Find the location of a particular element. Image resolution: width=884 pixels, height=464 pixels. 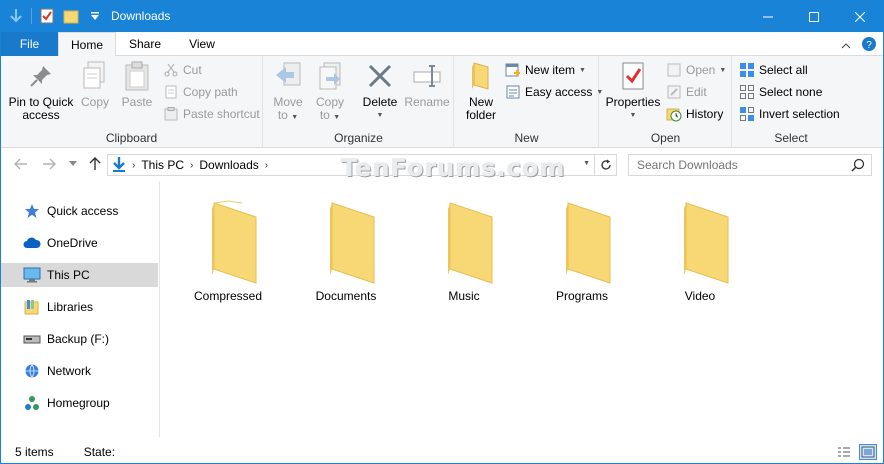

tab-home: Home is located at coordinates (87, 44).